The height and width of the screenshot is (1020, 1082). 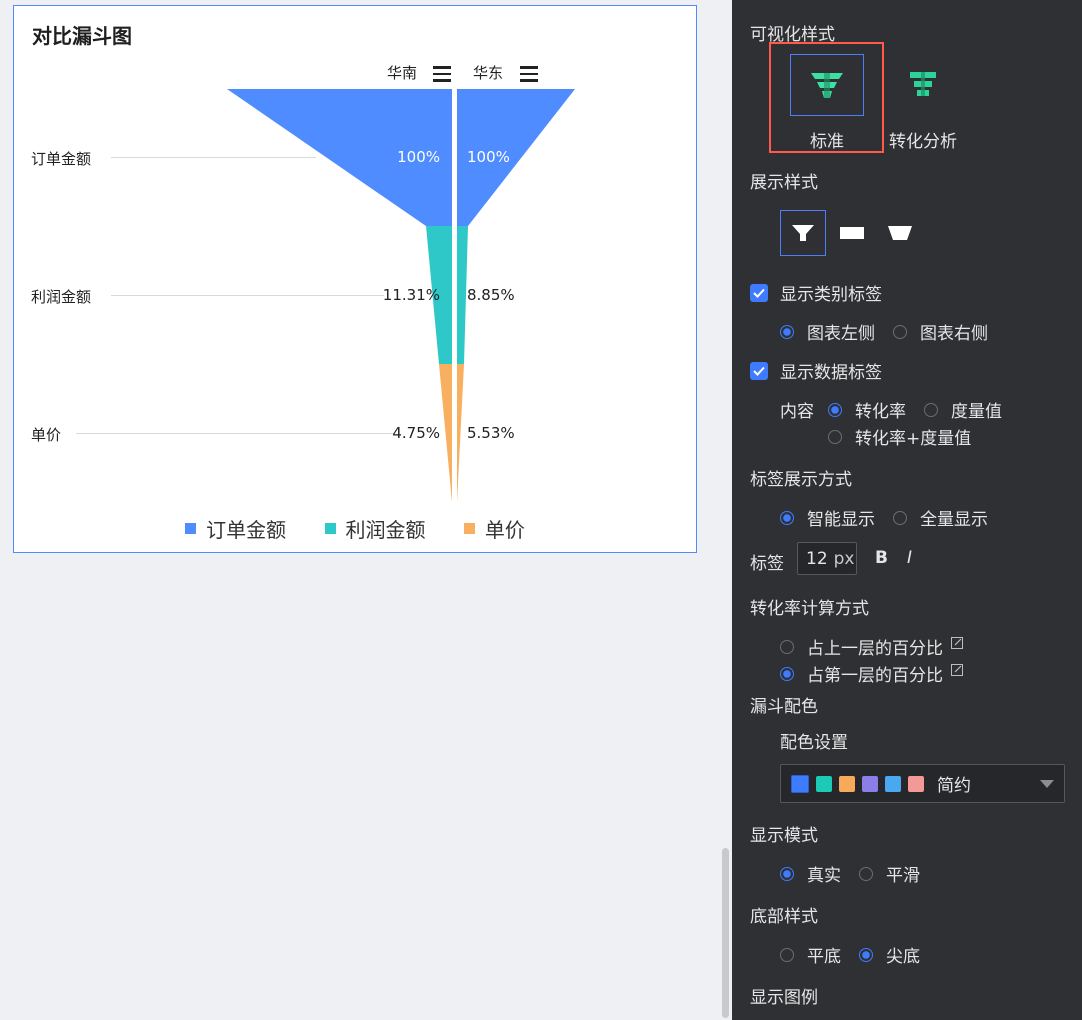 I want to click on section-show-legend: 显示图例, so click(x=784, y=998).